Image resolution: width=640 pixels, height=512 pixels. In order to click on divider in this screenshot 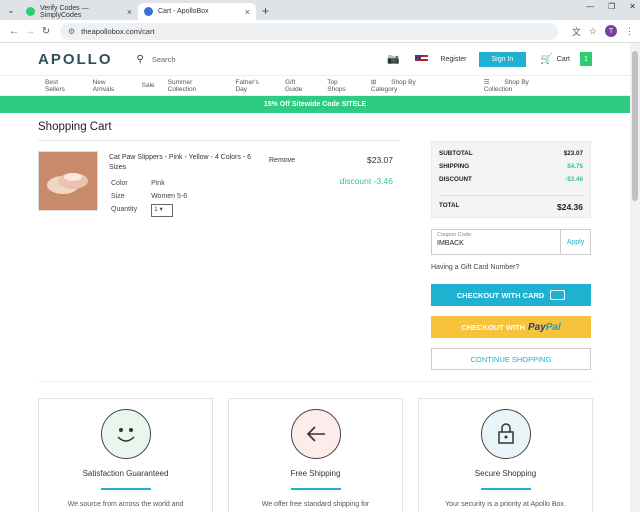, I will do `click(315, 381)`.